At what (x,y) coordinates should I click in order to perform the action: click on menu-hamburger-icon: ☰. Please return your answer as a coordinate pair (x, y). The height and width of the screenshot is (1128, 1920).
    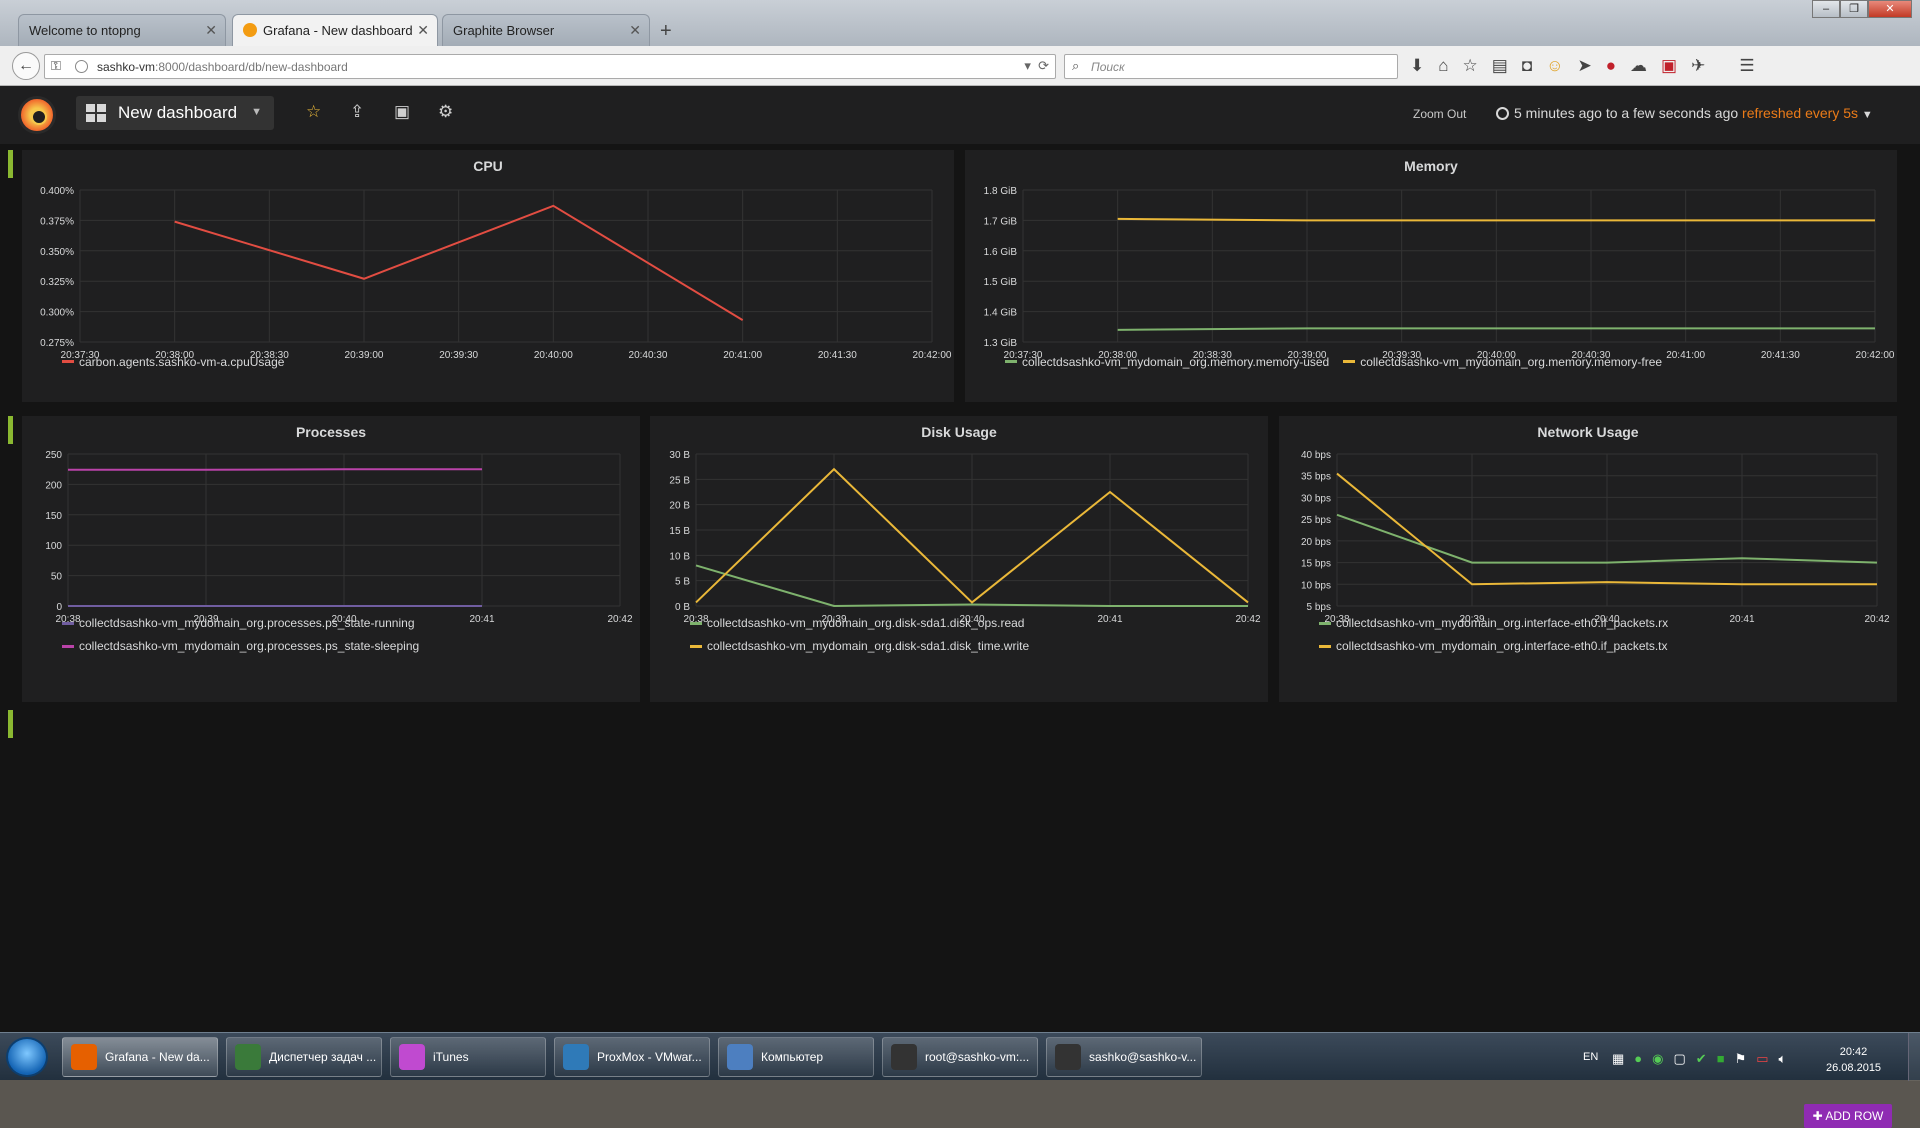
    Looking at the image, I should click on (1746, 66).